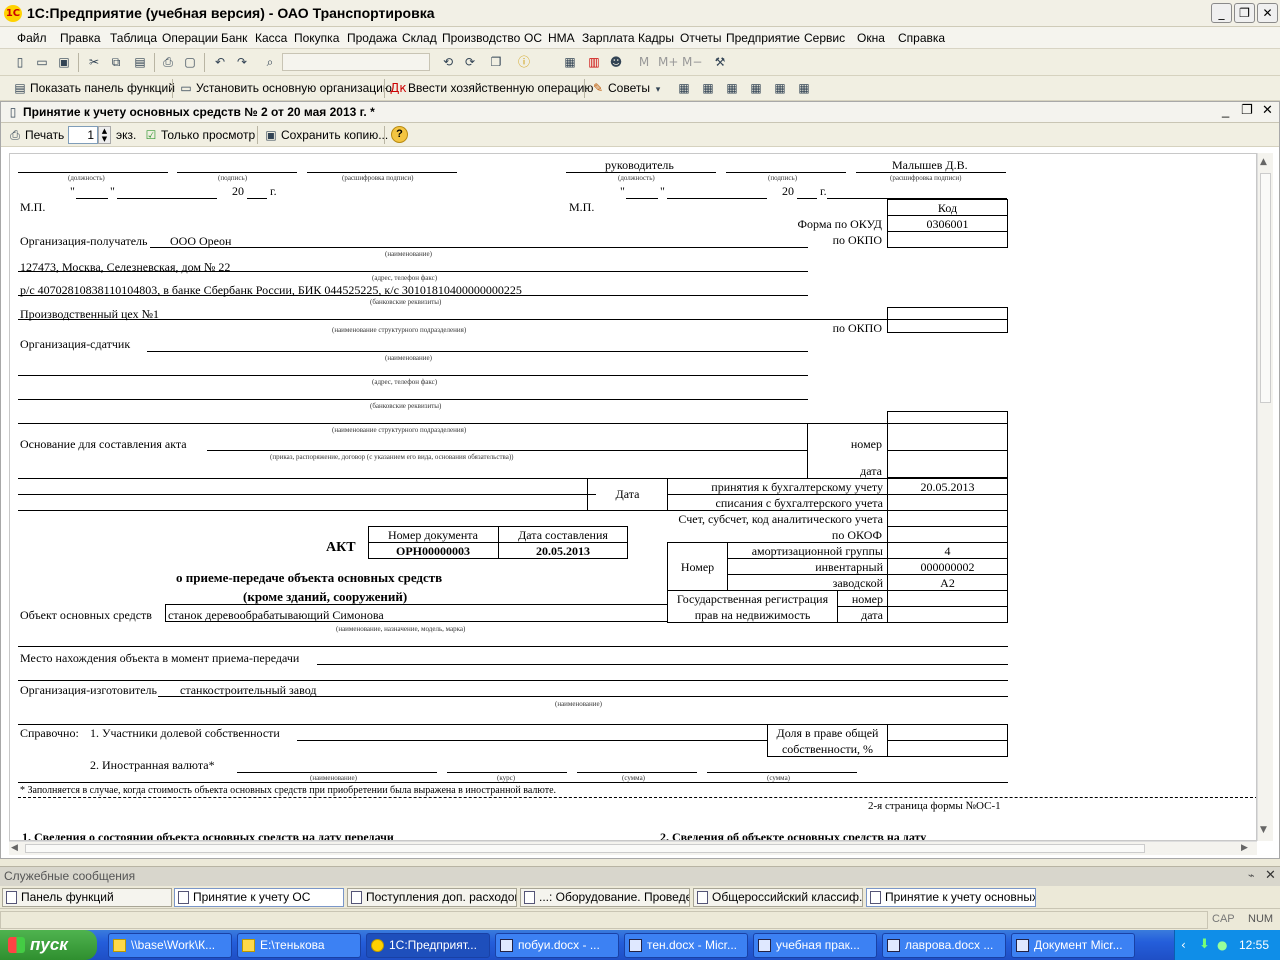 Image resolution: width=1280 pixels, height=960 pixels. Describe the element at coordinates (570, 62) in the screenshot. I see `calculator-icon: ▦` at that location.